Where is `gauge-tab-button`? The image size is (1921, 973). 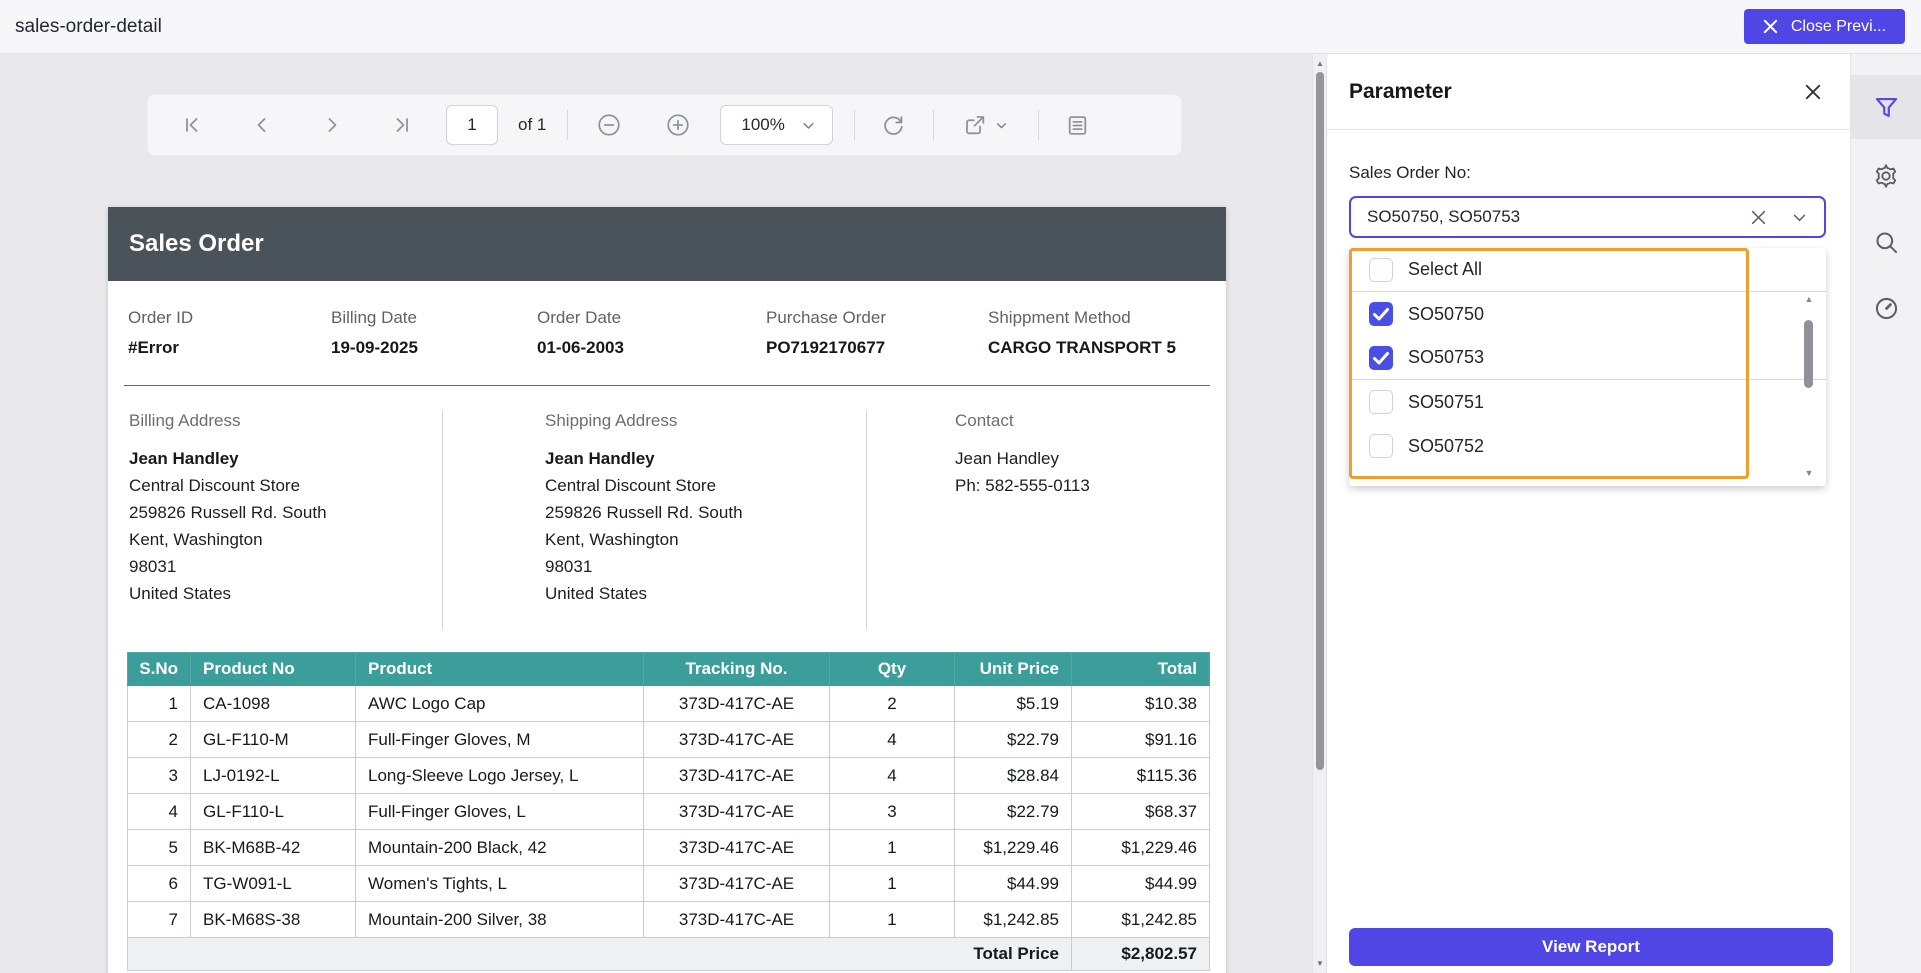
gauge-tab-button is located at coordinates (1886, 308).